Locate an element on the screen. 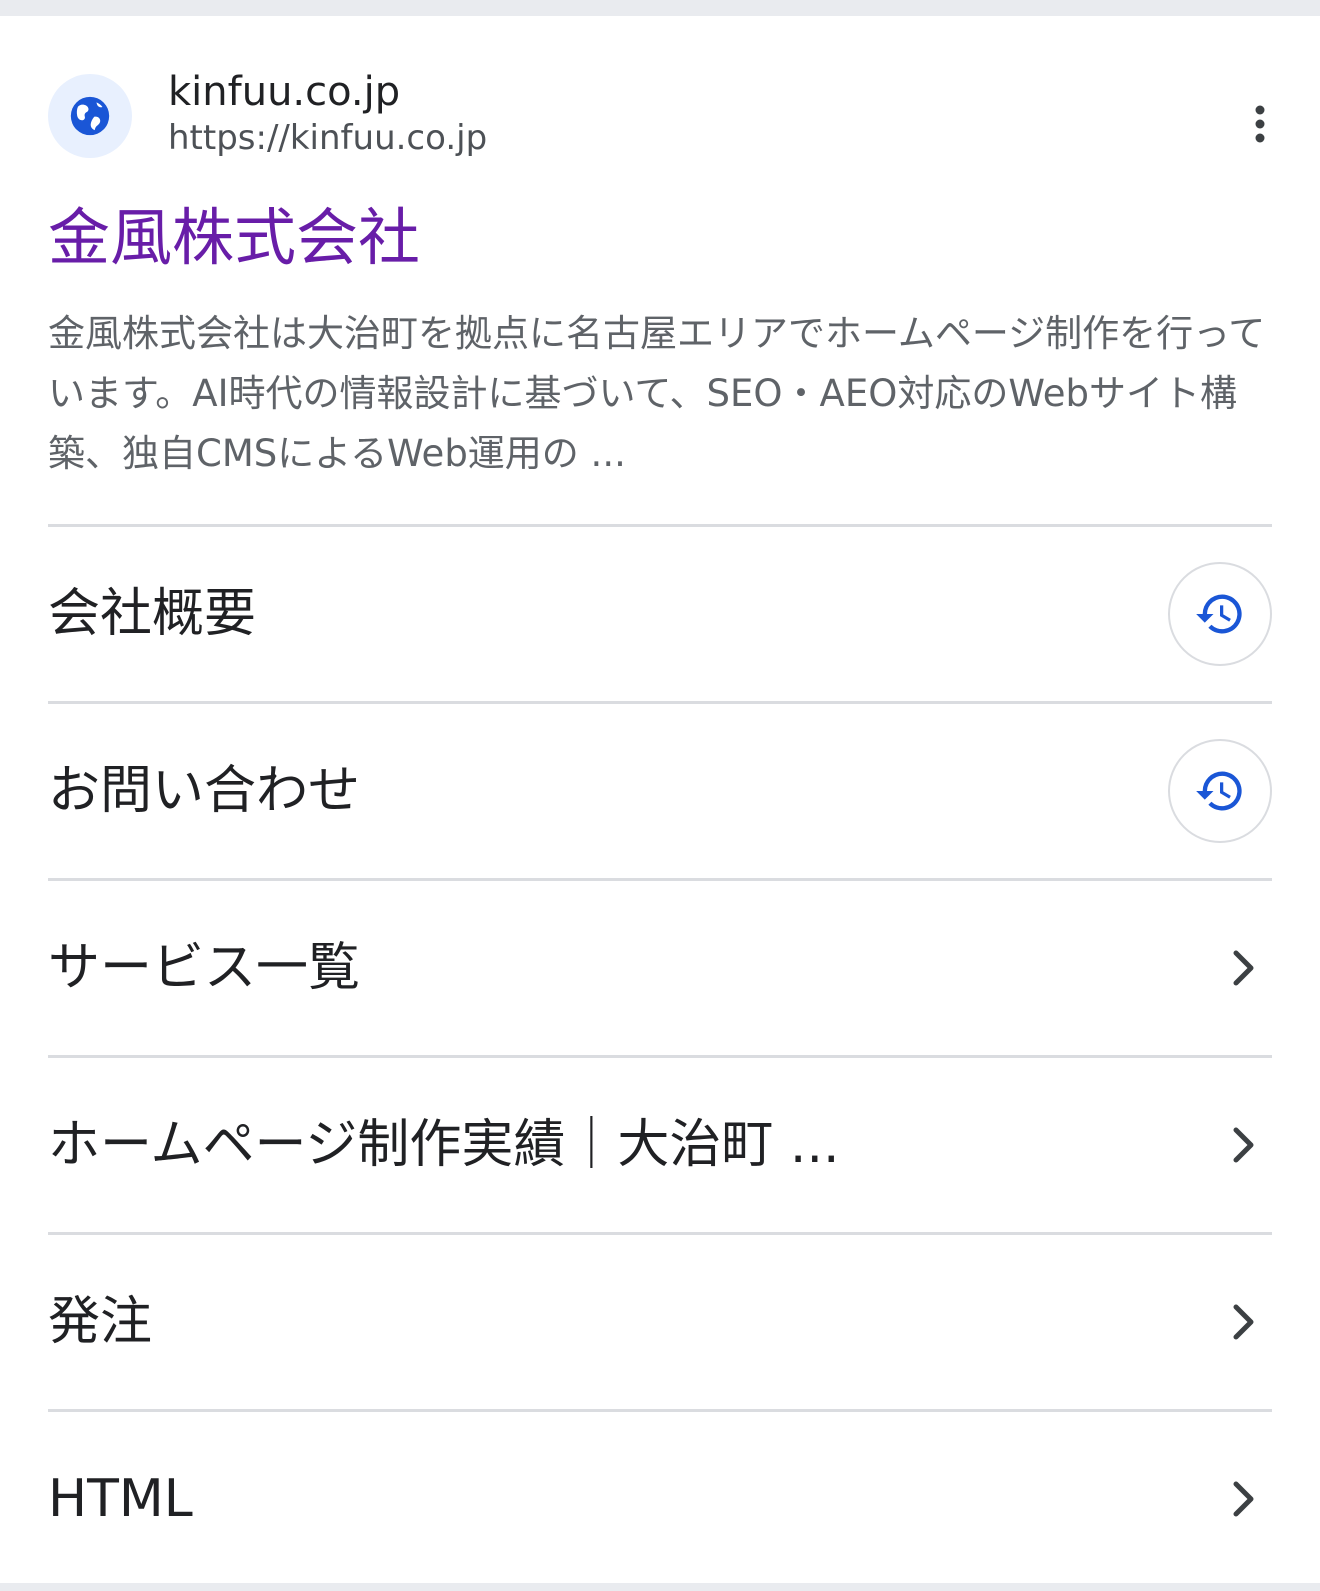  sitelink-services: サービス一覧 is located at coordinates (660, 969).